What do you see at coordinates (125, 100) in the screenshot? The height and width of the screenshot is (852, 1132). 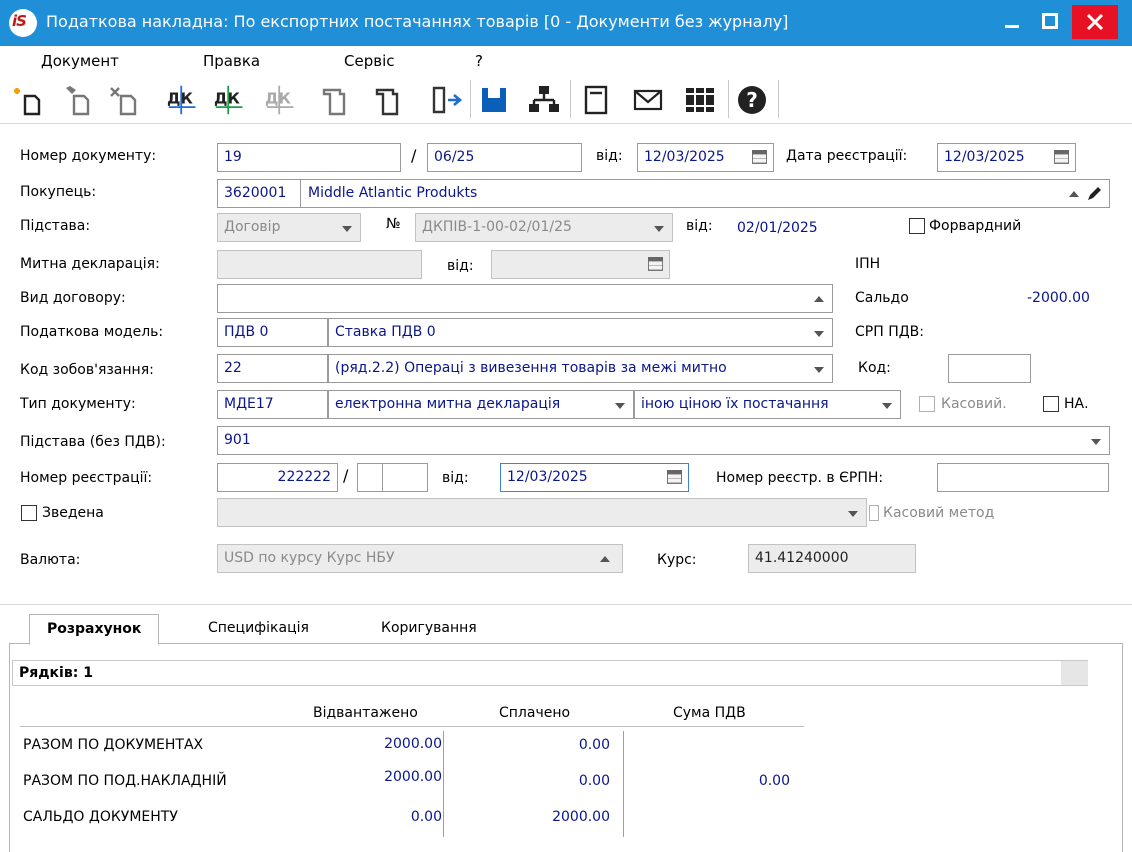 I see `delete-doc-icon` at bounding box center [125, 100].